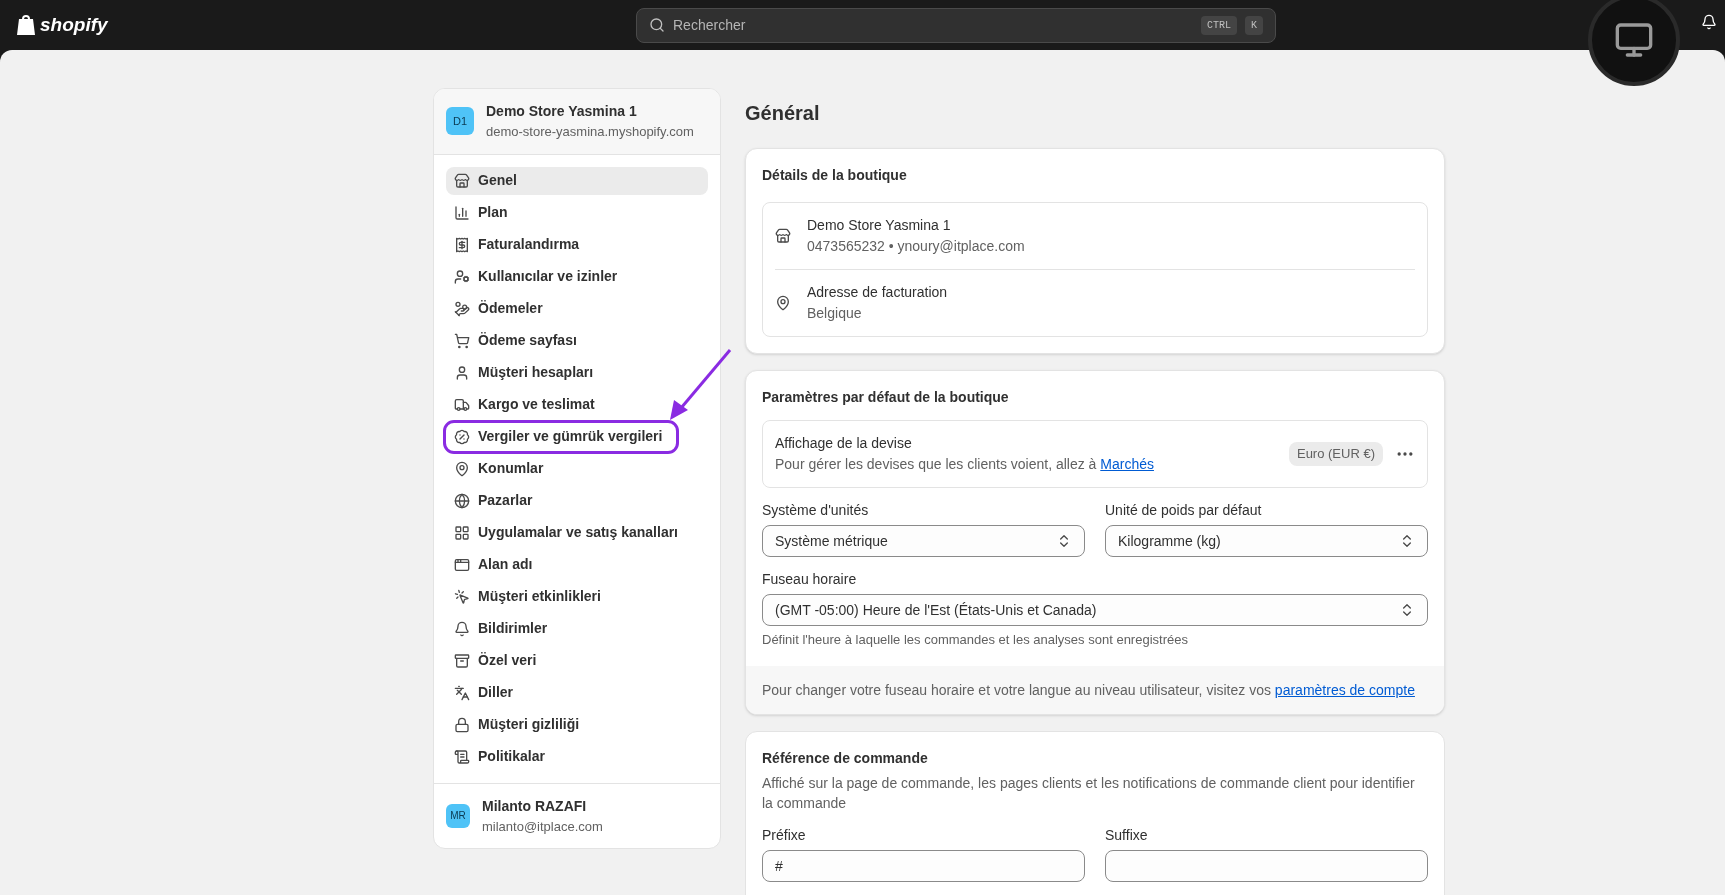  I want to click on detail-title: Adresse de facturation, so click(877, 292).